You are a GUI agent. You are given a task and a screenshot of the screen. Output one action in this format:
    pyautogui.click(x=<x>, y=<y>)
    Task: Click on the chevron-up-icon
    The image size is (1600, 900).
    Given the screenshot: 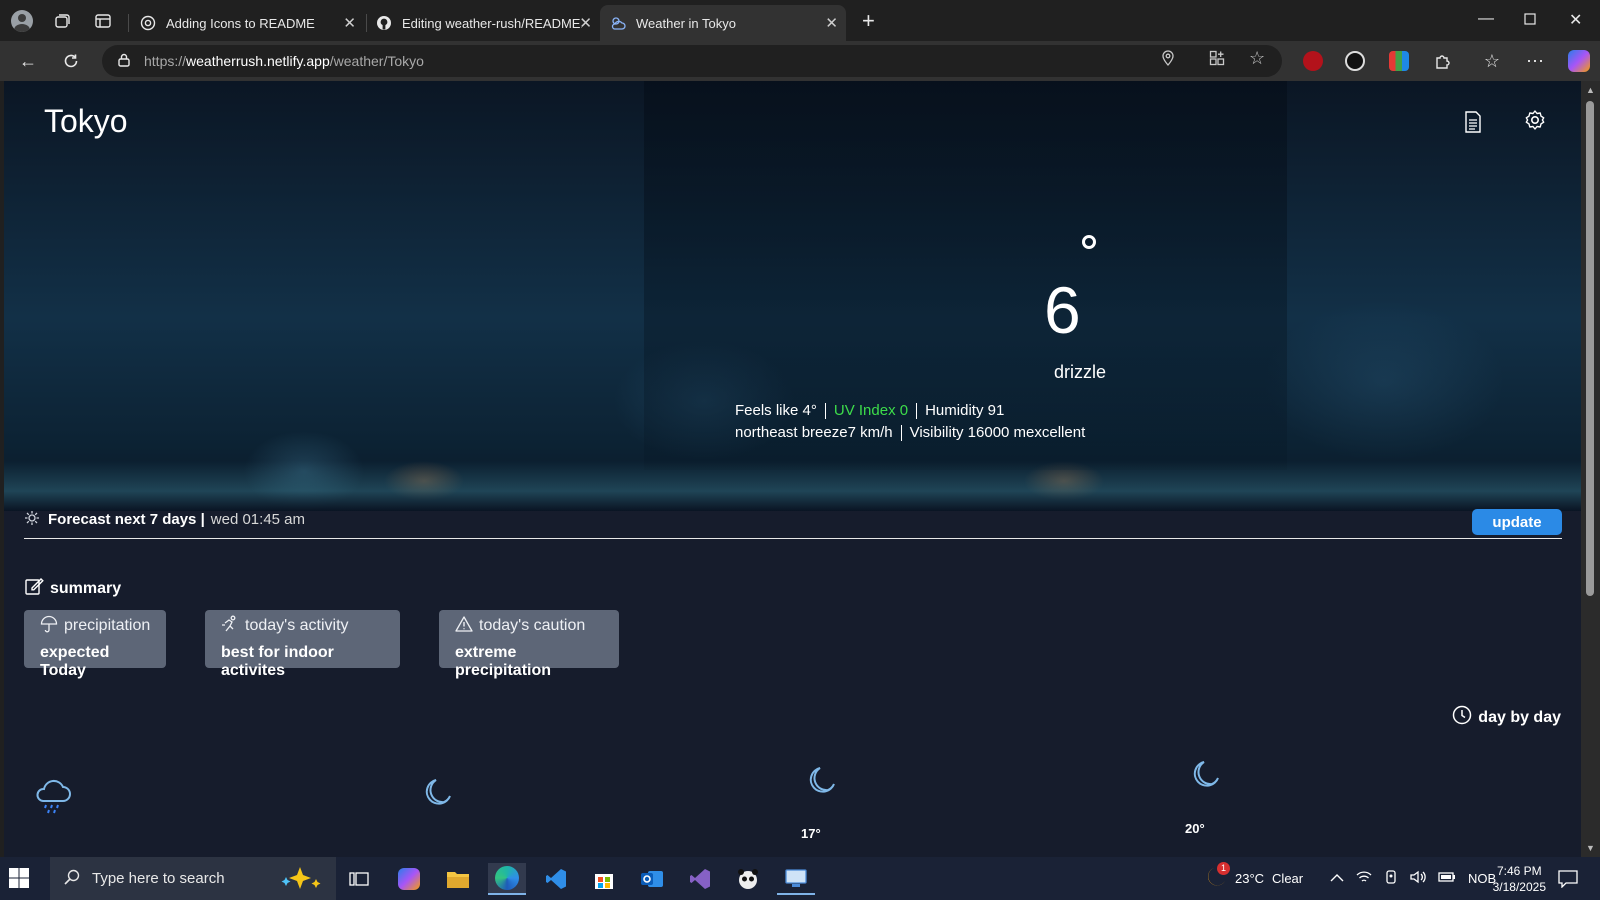 What is the action you would take?
    pyautogui.click(x=1337, y=878)
    